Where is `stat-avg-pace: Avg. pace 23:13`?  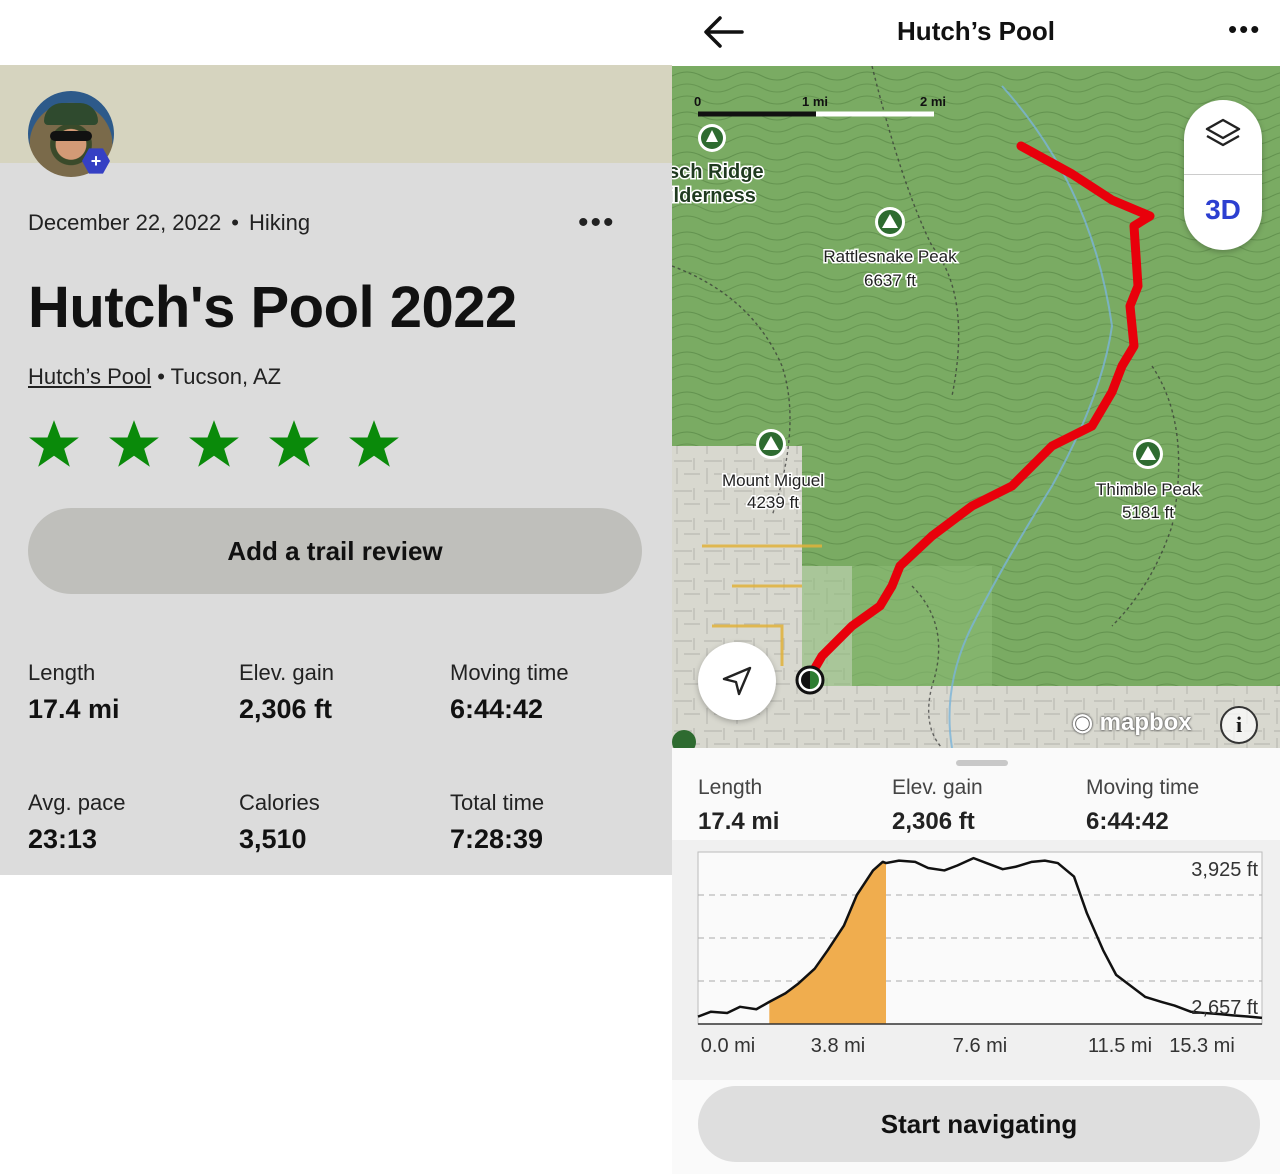
stat-avg-pace: Avg. pace 23:13 is located at coordinates (76, 822).